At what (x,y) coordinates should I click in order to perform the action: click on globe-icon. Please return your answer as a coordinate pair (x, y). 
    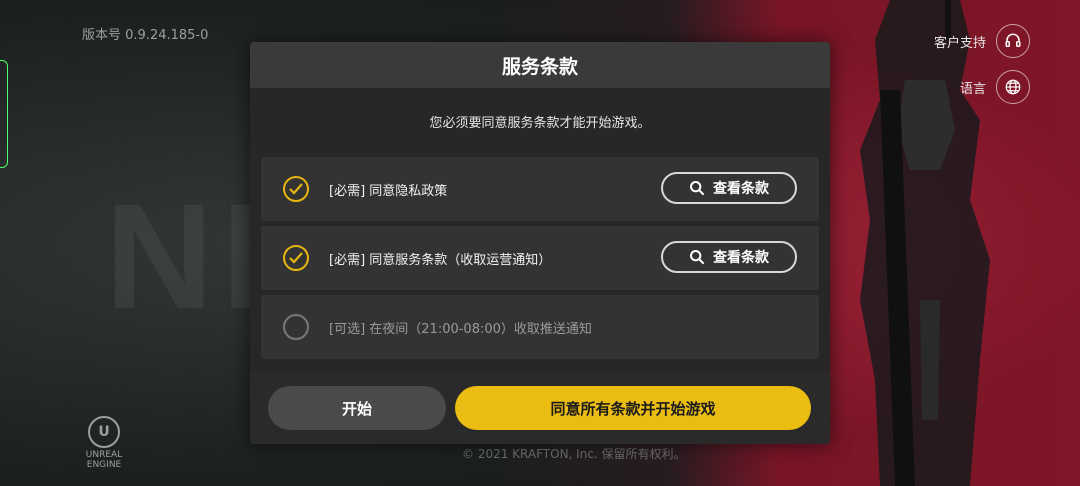
    Looking at the image, I should click on (1013, 87).